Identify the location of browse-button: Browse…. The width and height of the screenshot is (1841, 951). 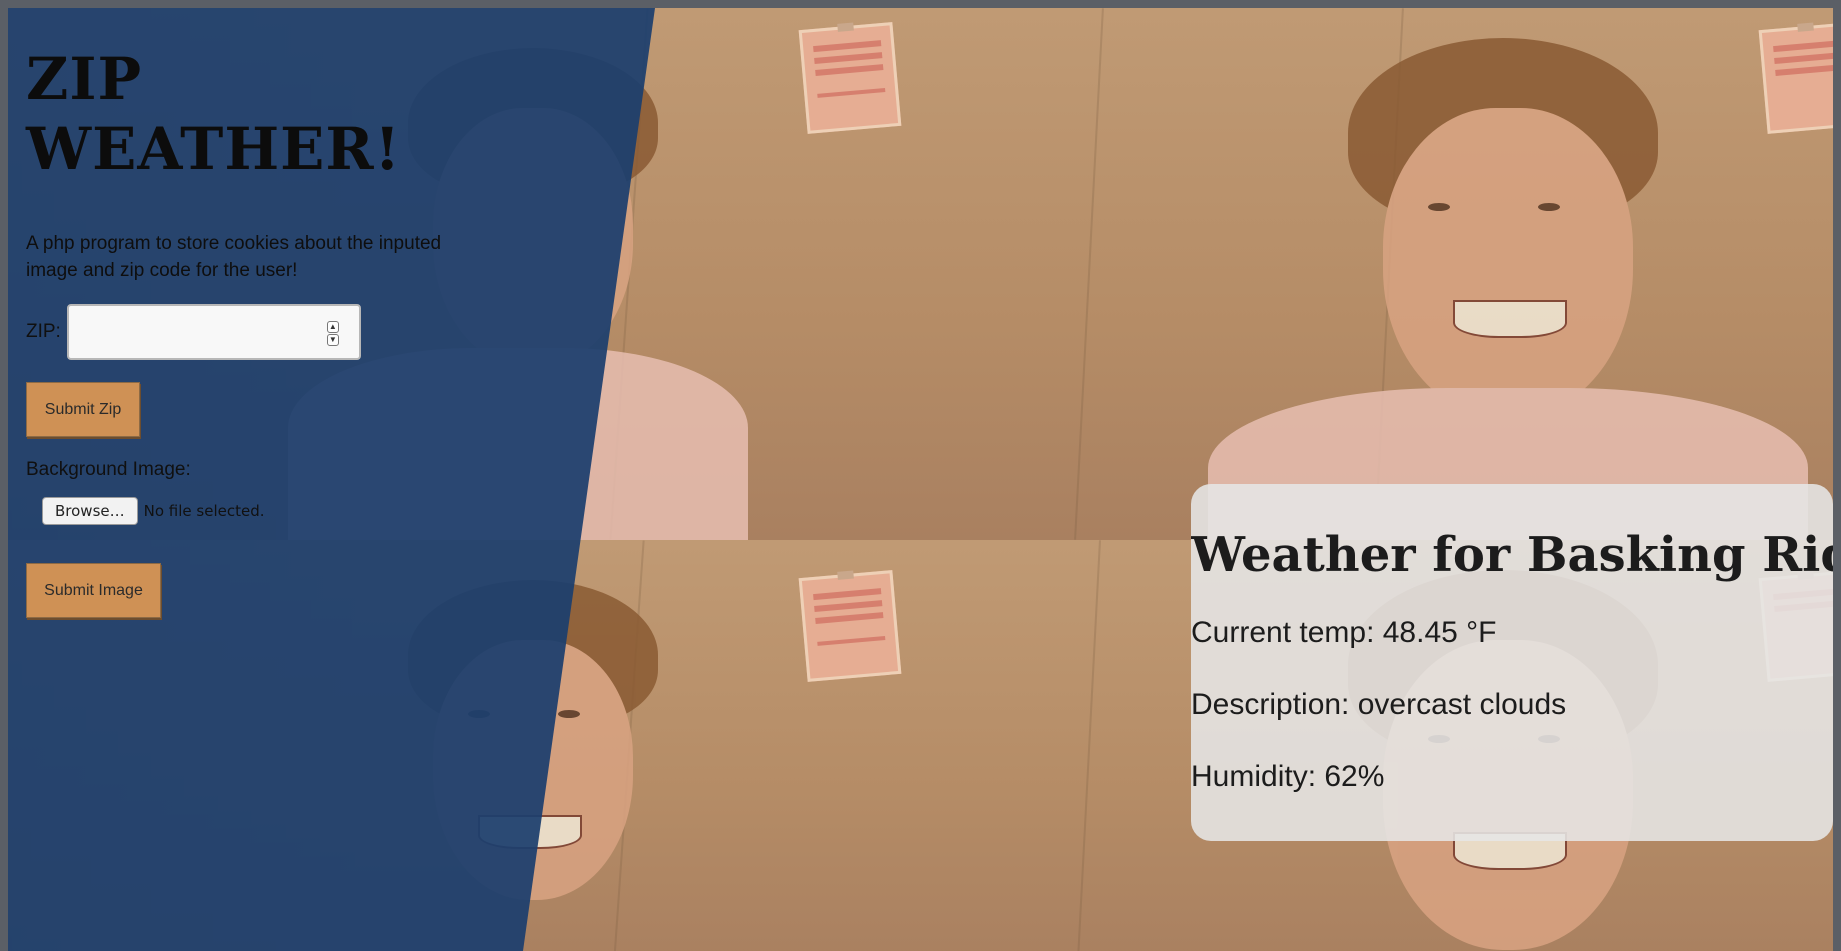
(90, 511).